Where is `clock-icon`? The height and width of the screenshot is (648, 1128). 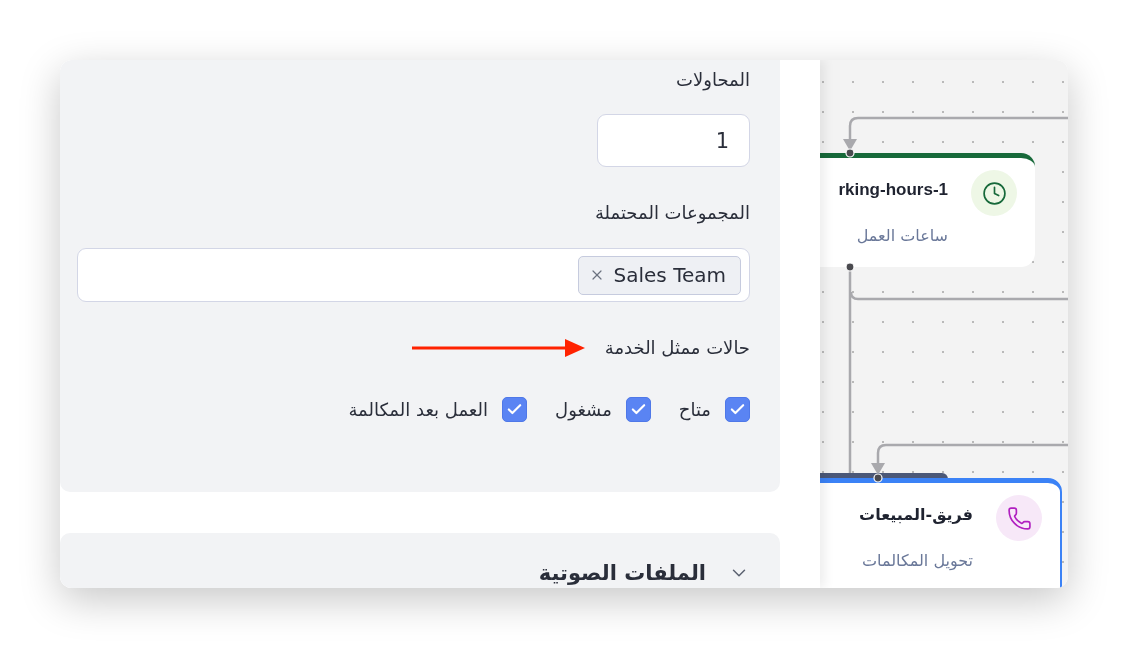
clock-icon is located at coordinates (994, 193).